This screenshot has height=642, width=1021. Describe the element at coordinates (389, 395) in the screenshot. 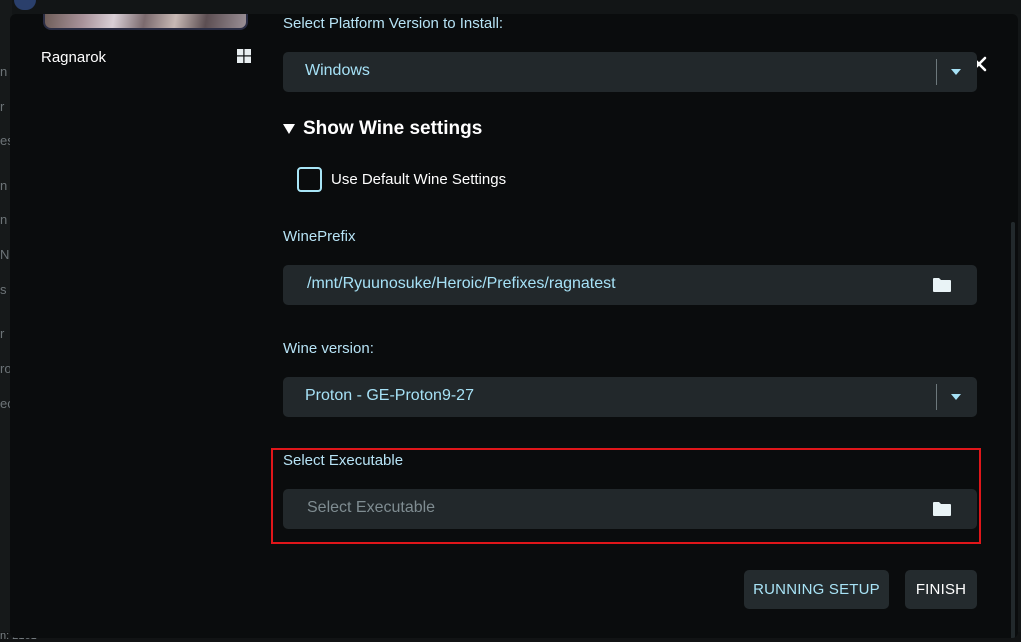

I see `wine-version-value: Proton - GE-Proton9-27` at that location.